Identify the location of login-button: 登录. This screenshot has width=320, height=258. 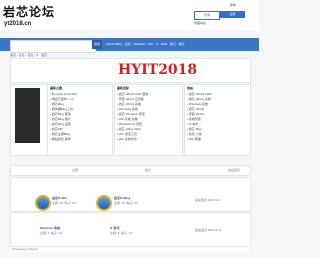
(207, 15).